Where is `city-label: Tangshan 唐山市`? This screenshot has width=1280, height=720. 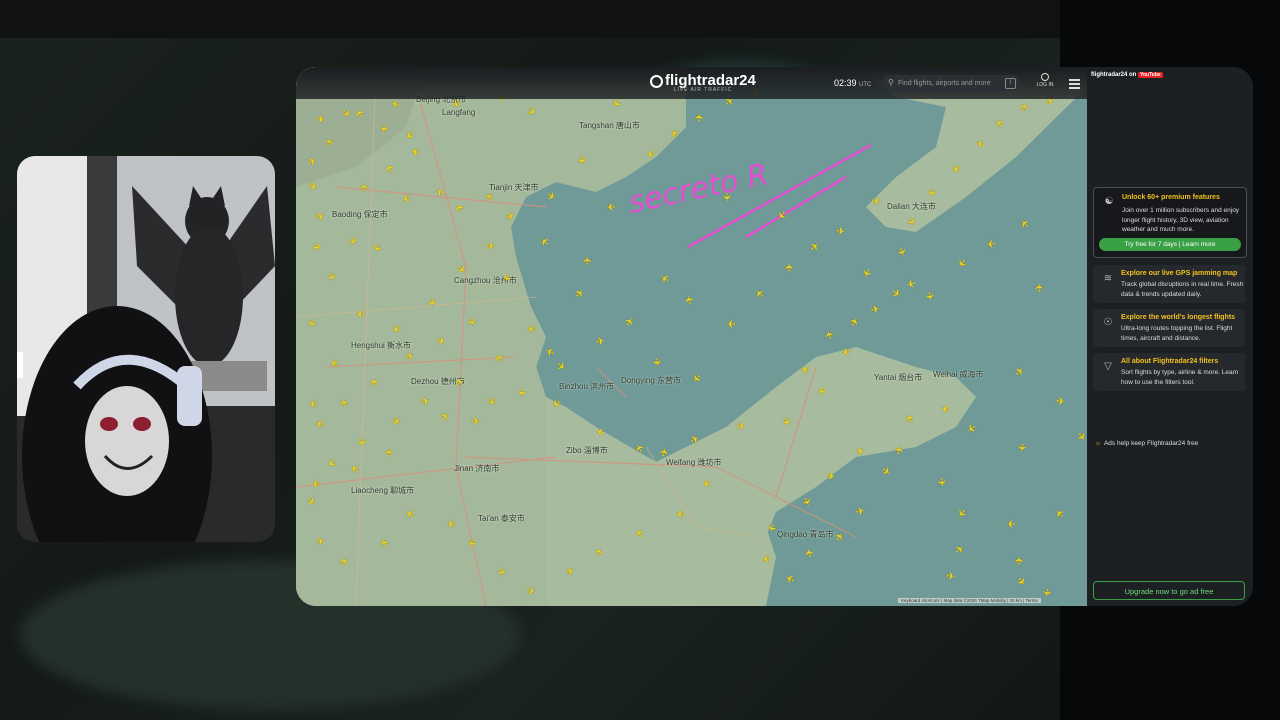
city-label: Tangshan 唐山市 is located at coordinates (609, 125).